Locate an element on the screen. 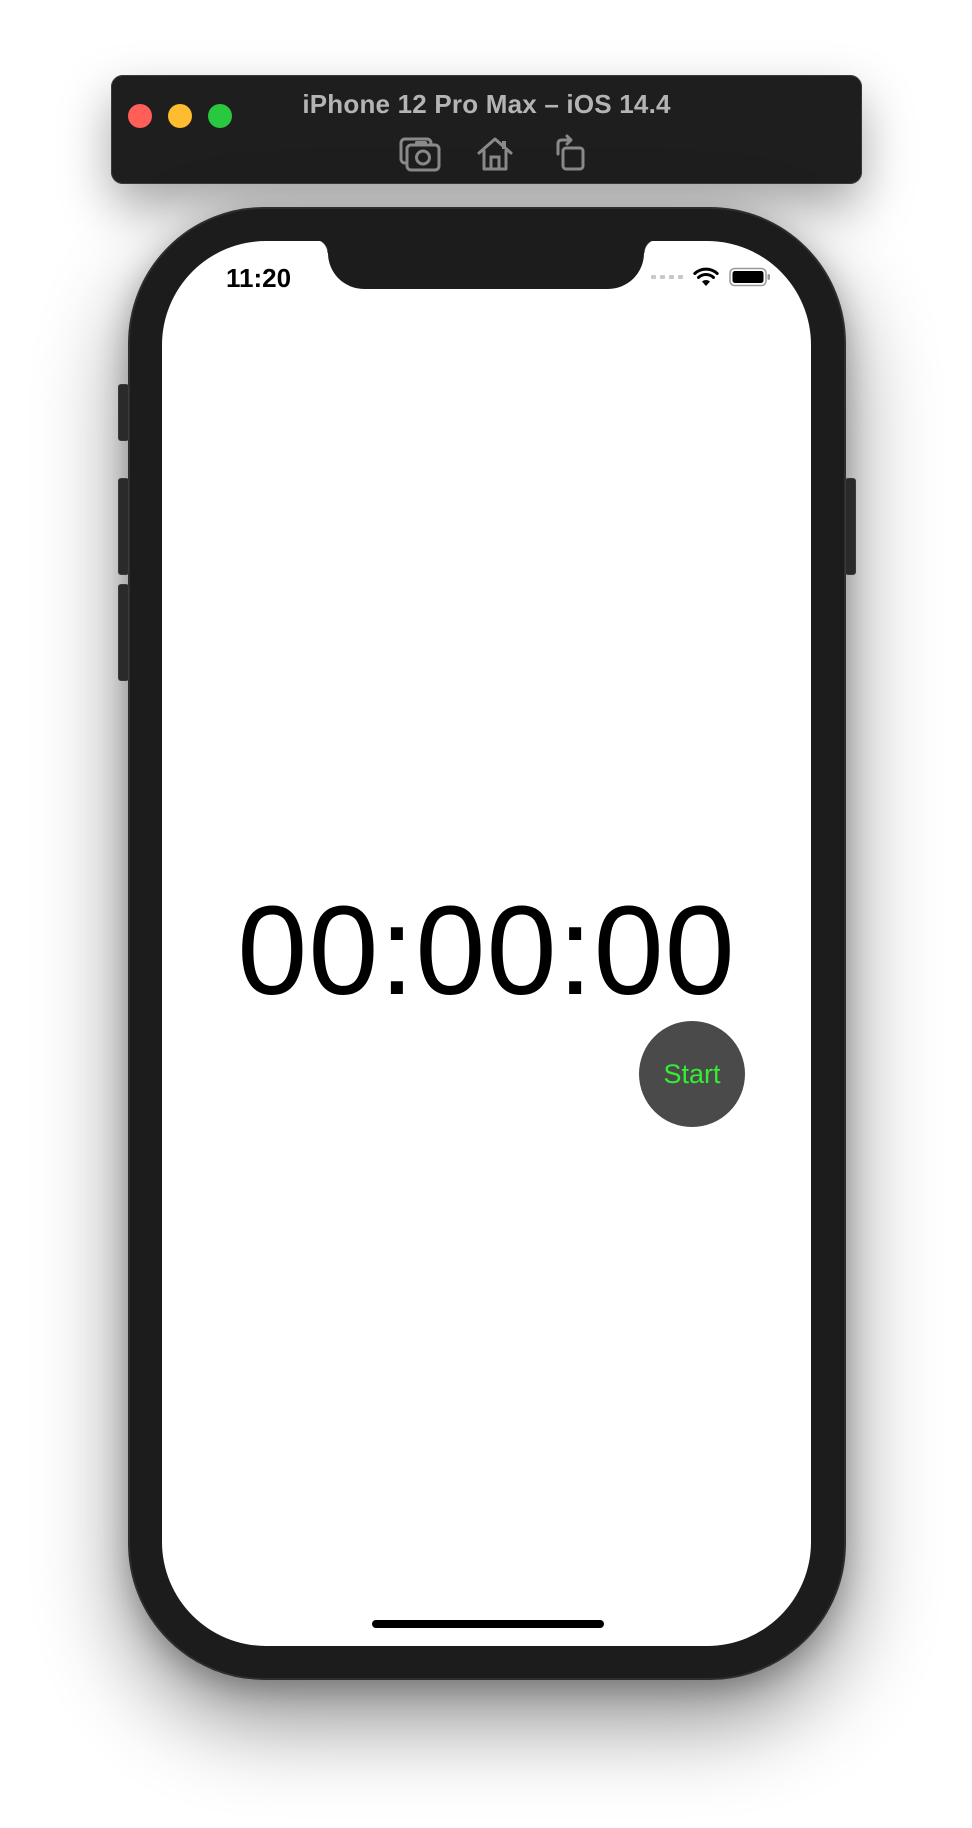 Image resolution: width=972 pixels, height=1828 pixels. home-button is located at coordinates (495, 154).